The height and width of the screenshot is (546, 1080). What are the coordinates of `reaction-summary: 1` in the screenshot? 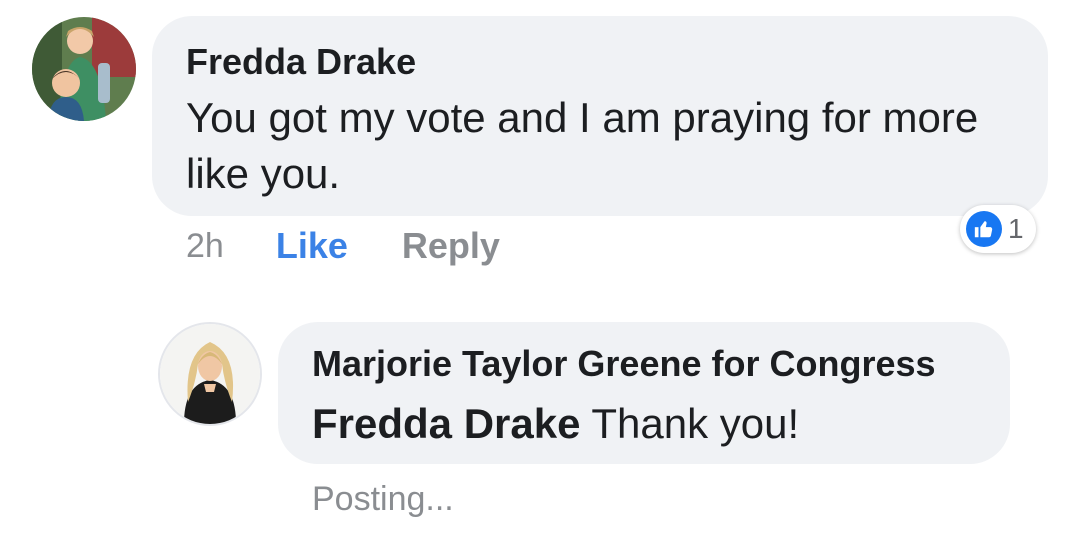 It's located at (998, 229).